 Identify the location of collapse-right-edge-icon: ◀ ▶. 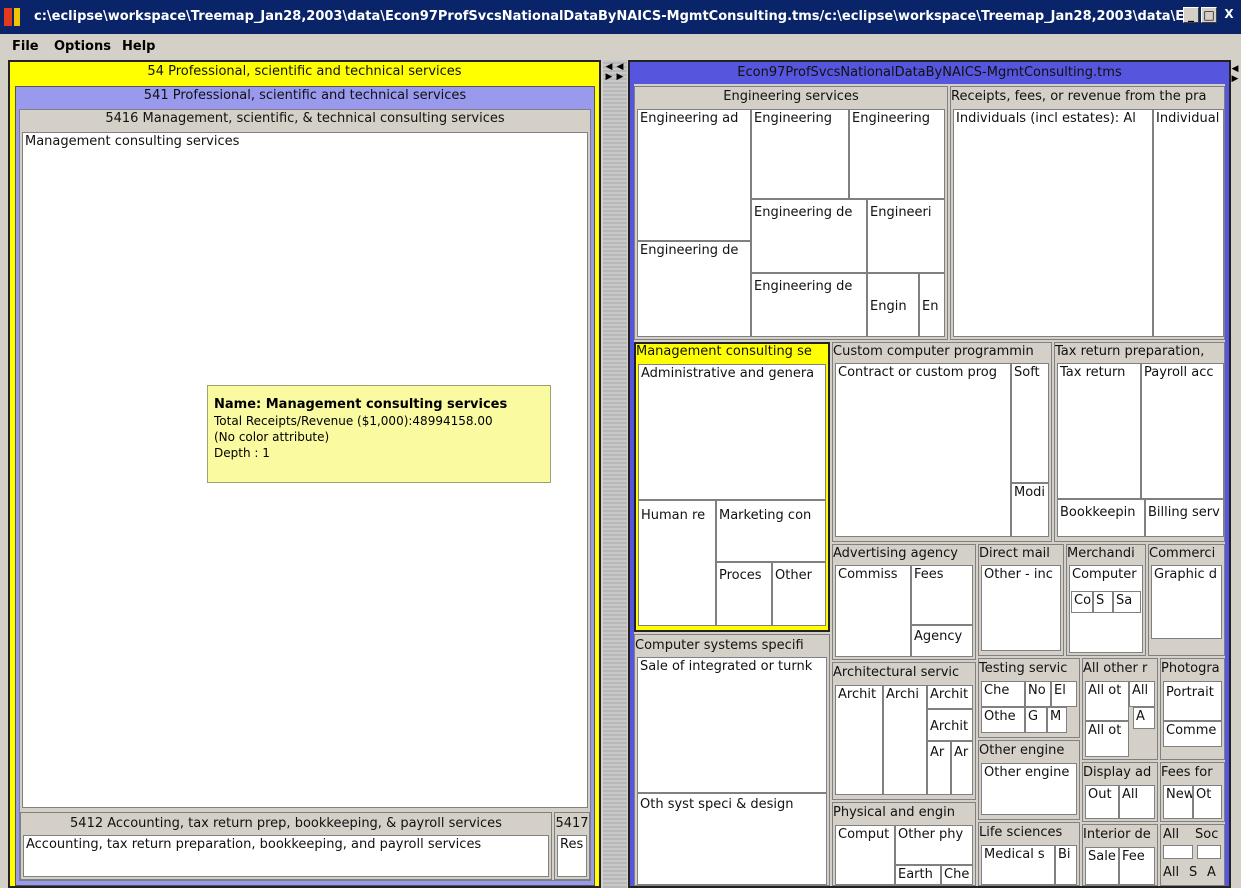
(1235, 74).